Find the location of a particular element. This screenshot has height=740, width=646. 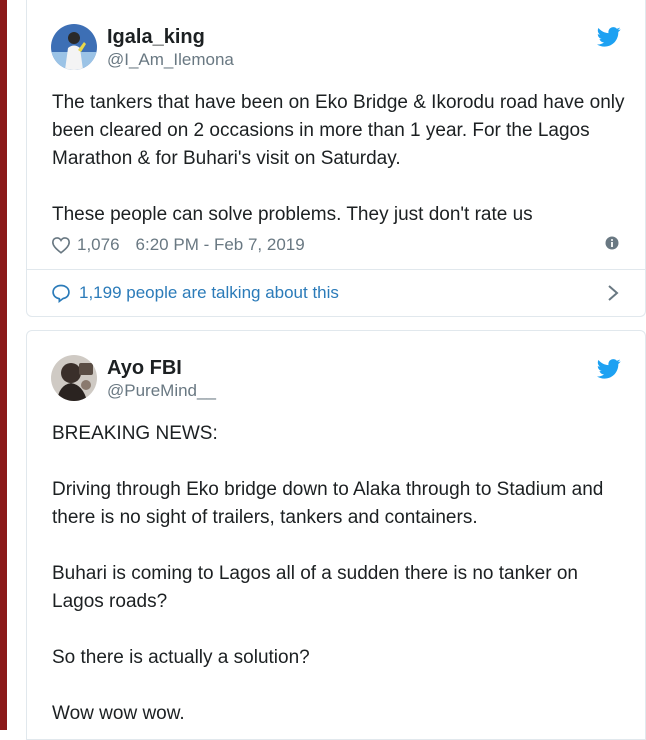

author-handle: @I_Am_Ilemona is located at coordinates (170, 60).